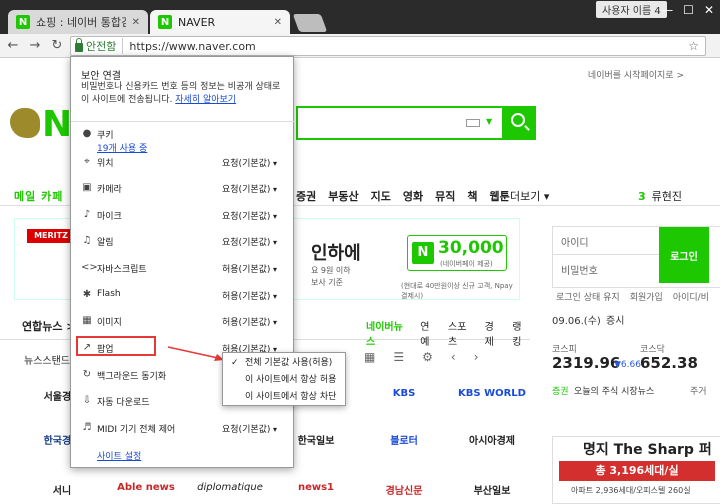  Describe the element at coordinates (13, 45) in the screenshot. I see `back-icon: ←` at that location.